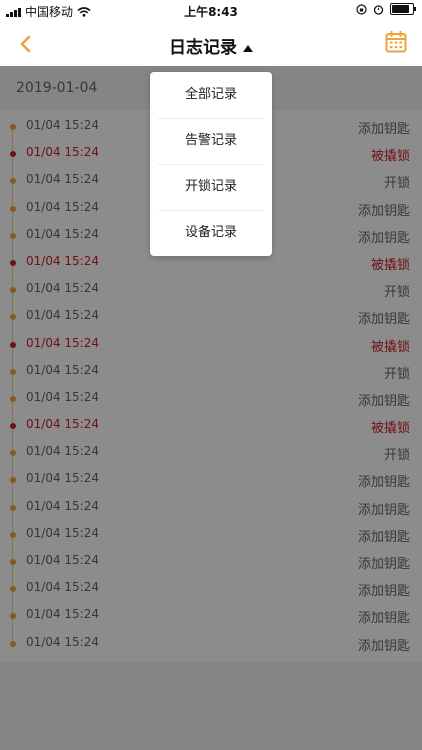 This screenshot has height=750, width=422. I want to click on filter-dropdown: 全部记录 告警记录 开锁记录 设备记录, so click(211, 164).